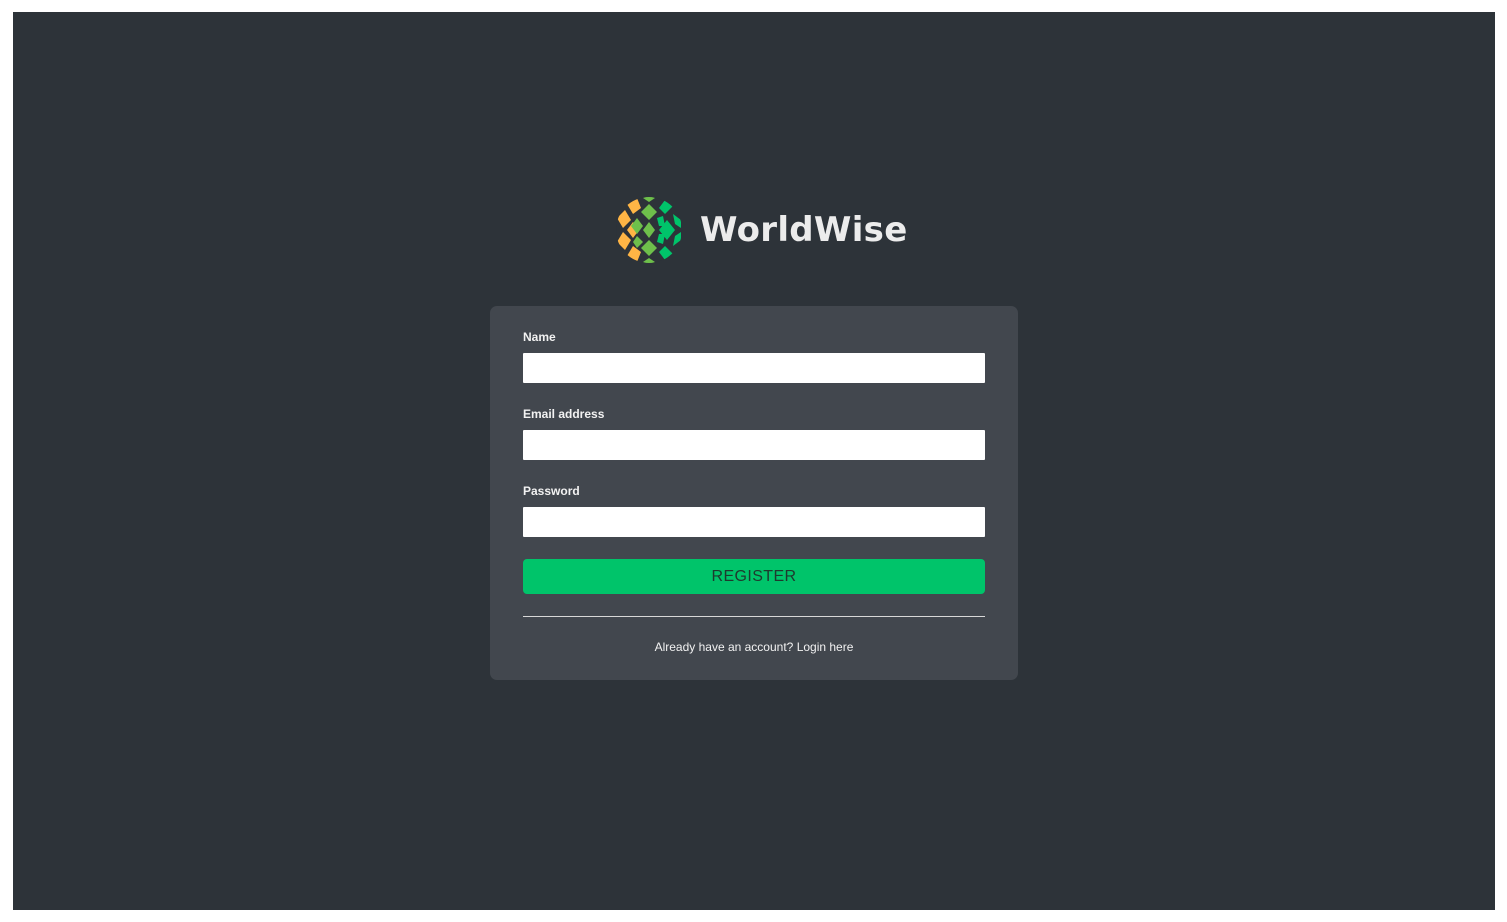 This screenshot has height=922, width=1507. I want to click on login-link: Login here, so click(825, 647).